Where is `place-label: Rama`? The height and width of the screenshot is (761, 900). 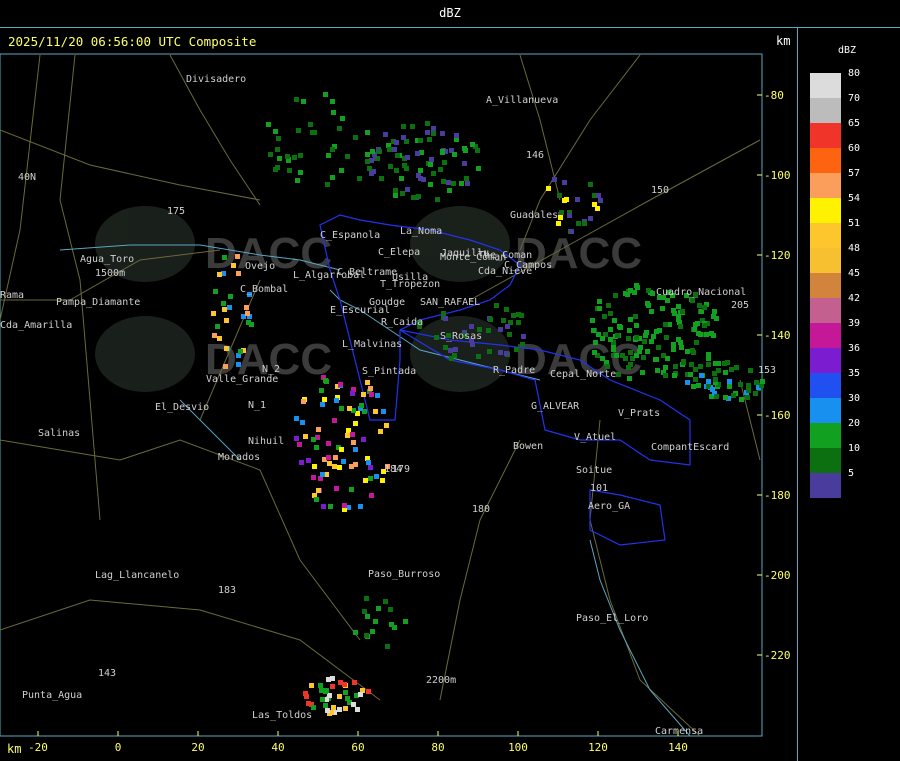 place-label: Rama is located at coordinates (12, 295).